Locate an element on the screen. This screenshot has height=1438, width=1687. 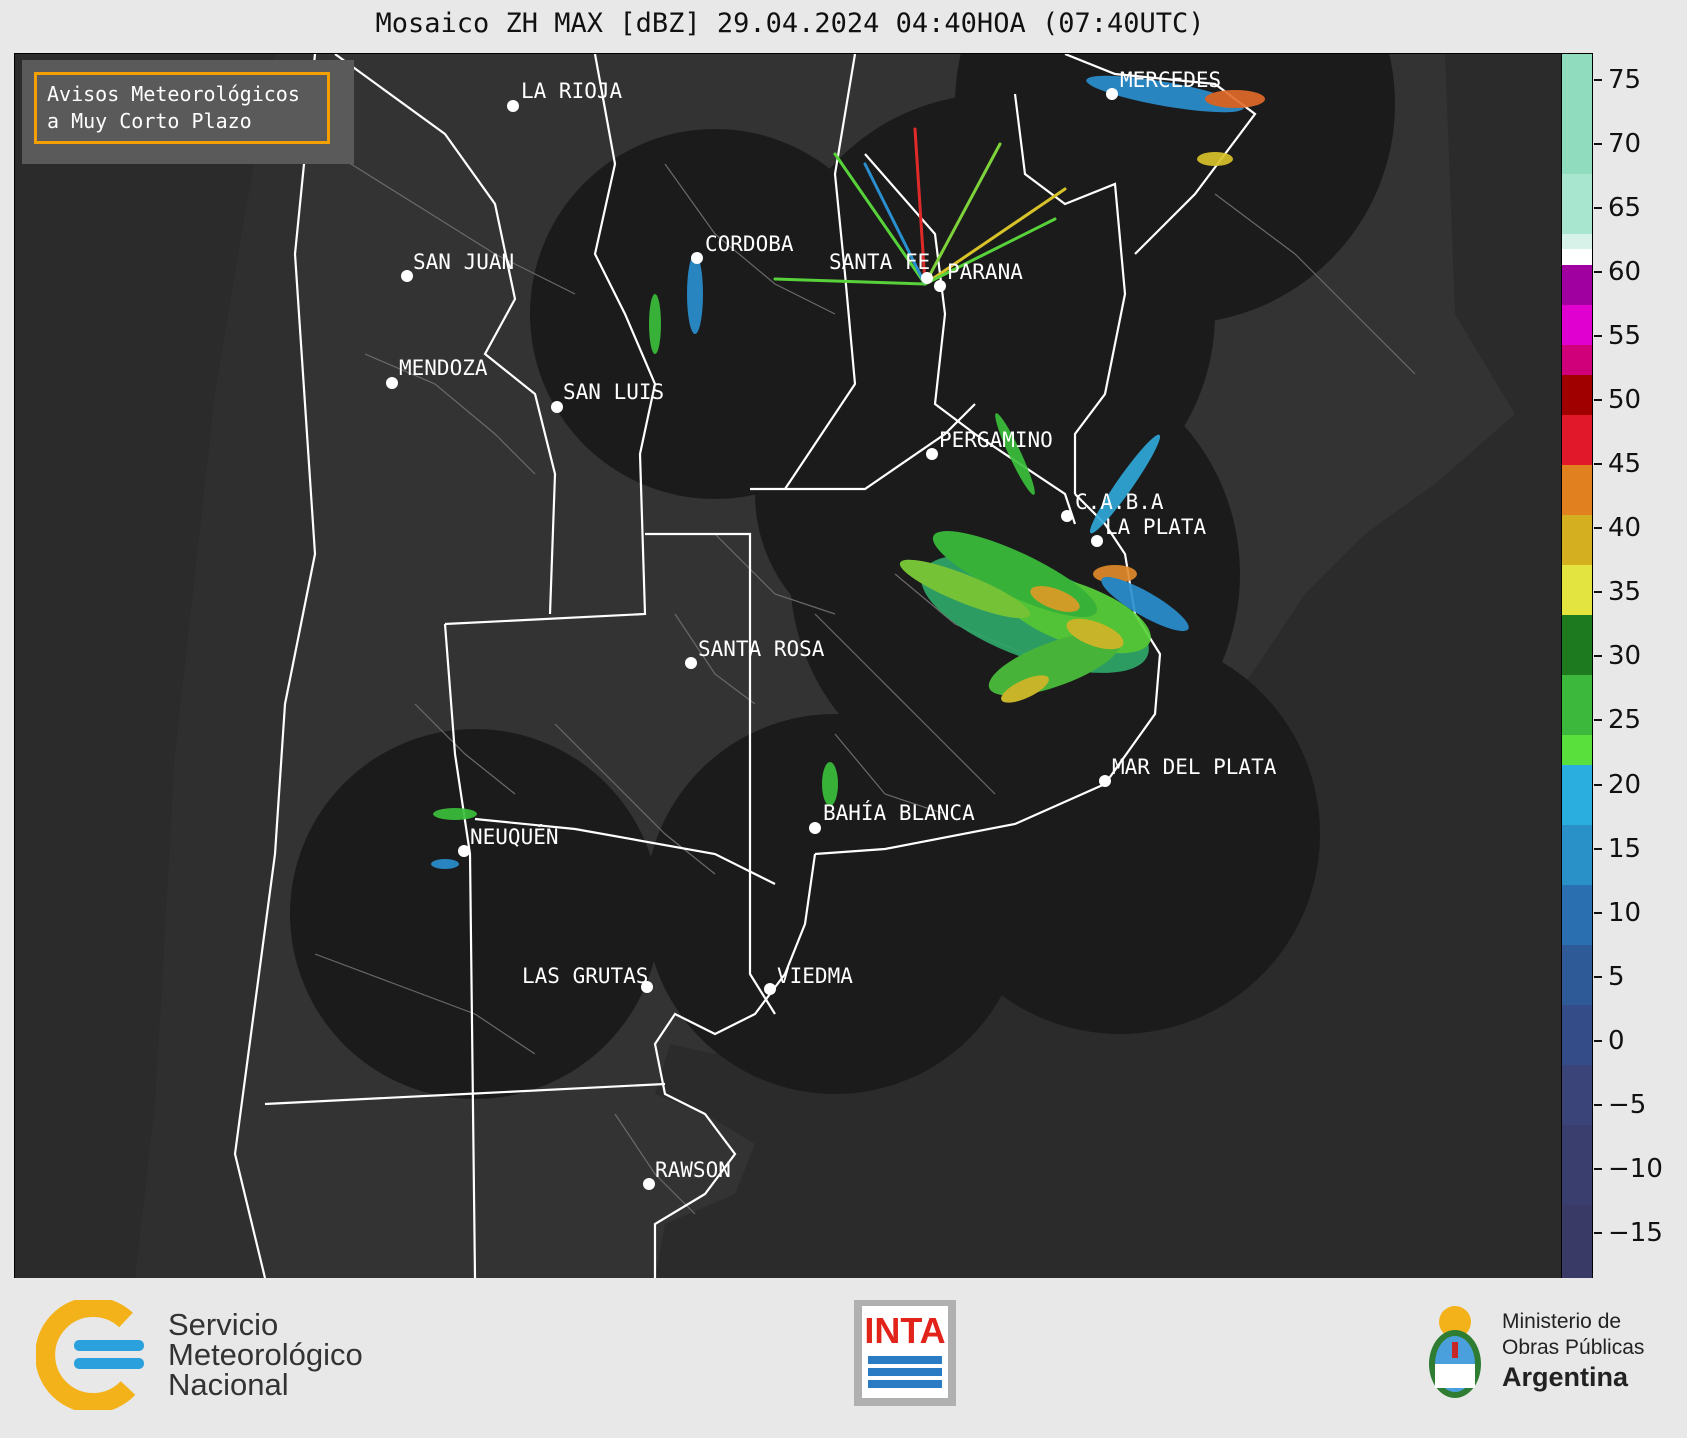
smn-logo-icon is located at coordinates (90, 1355).